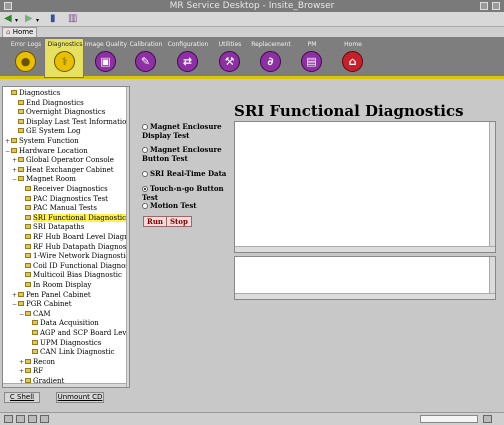 The image size is (504, 425). What do you see at coordinates (146, 58) in the screenshot?
I see `calibration-button: Calibration ✎` at bounding box center [146, 58].